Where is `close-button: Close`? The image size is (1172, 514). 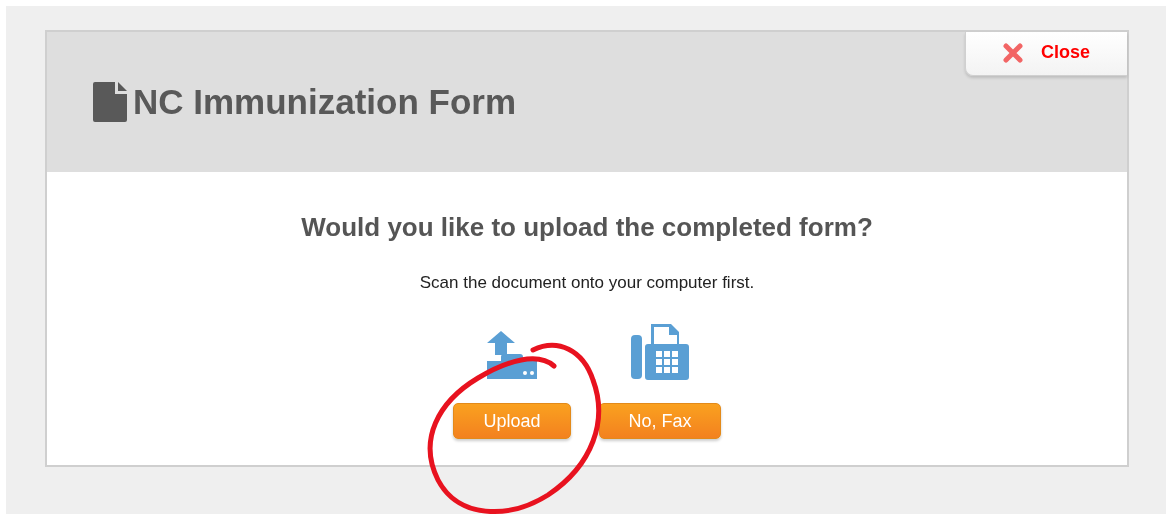
close-button: Close is located at coordinates (1046, 54).